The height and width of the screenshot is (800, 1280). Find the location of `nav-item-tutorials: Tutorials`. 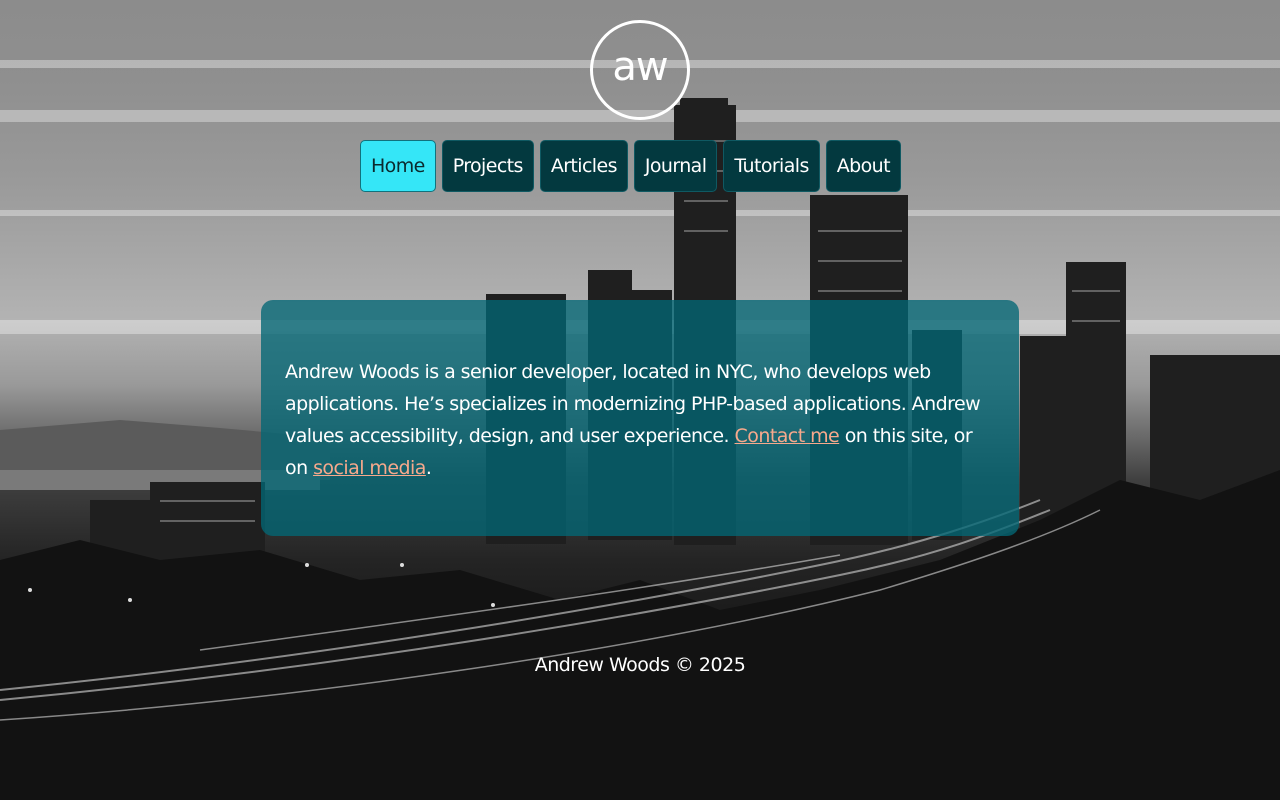

nav-item-tutorials: Tutorials is located at coordinates (771, 166).